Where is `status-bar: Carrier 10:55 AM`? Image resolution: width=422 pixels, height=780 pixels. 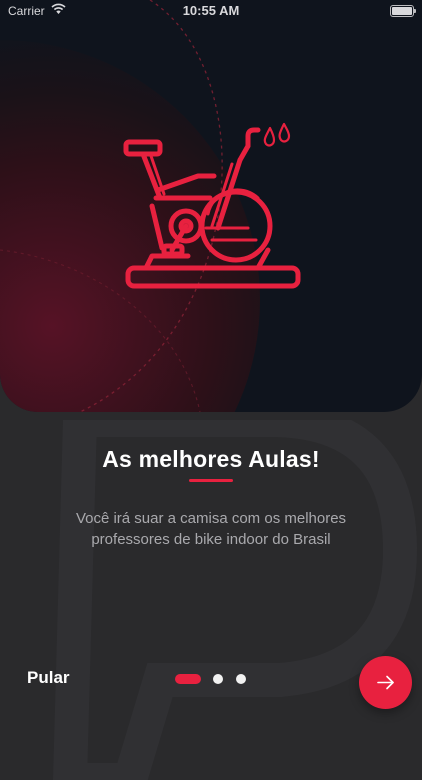
status-bar: Carrier 10:55 AM is located at coordinates (211, 11).